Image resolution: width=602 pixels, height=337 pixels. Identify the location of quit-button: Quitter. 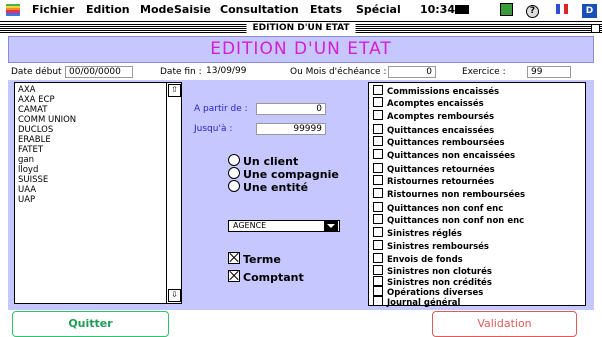
(90, 324).